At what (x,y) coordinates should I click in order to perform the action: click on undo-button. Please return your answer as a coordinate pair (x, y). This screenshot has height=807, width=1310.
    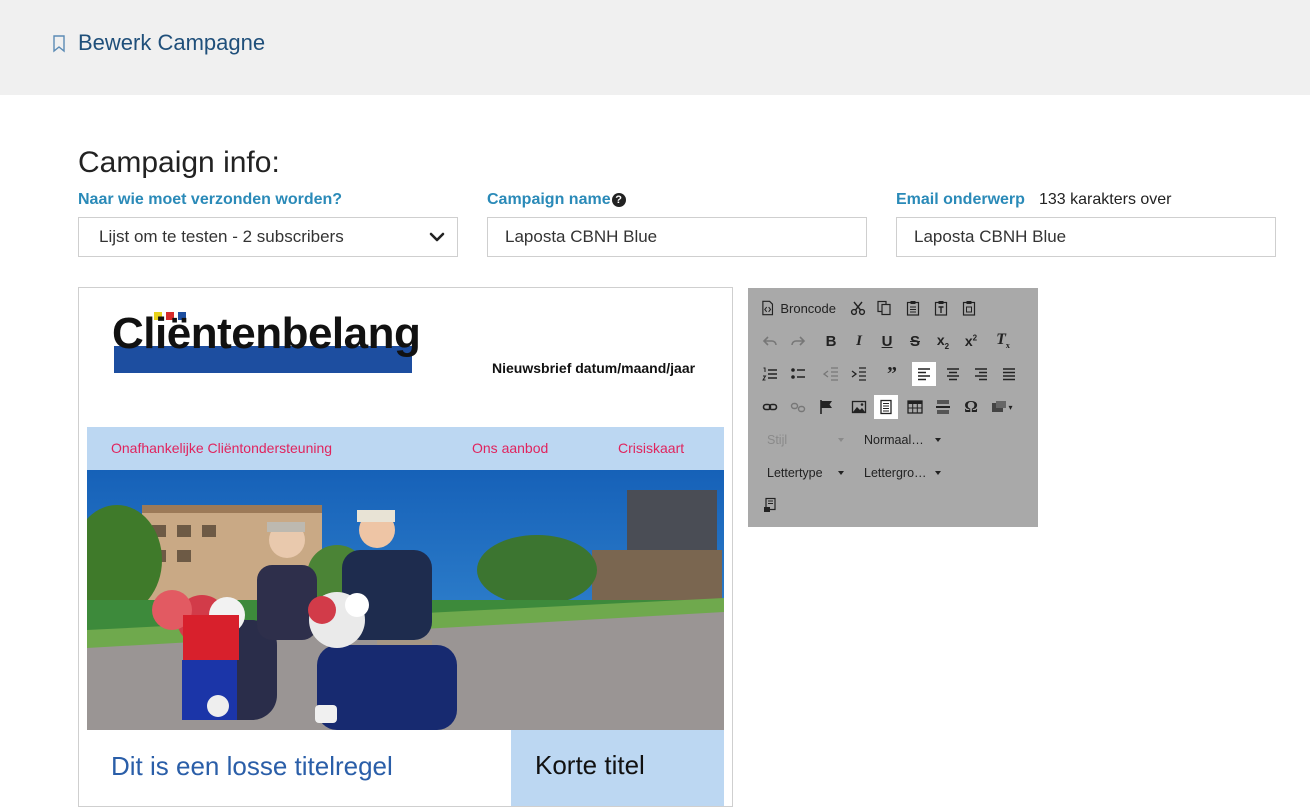
    Looking at the image, I should click on (770, 341).